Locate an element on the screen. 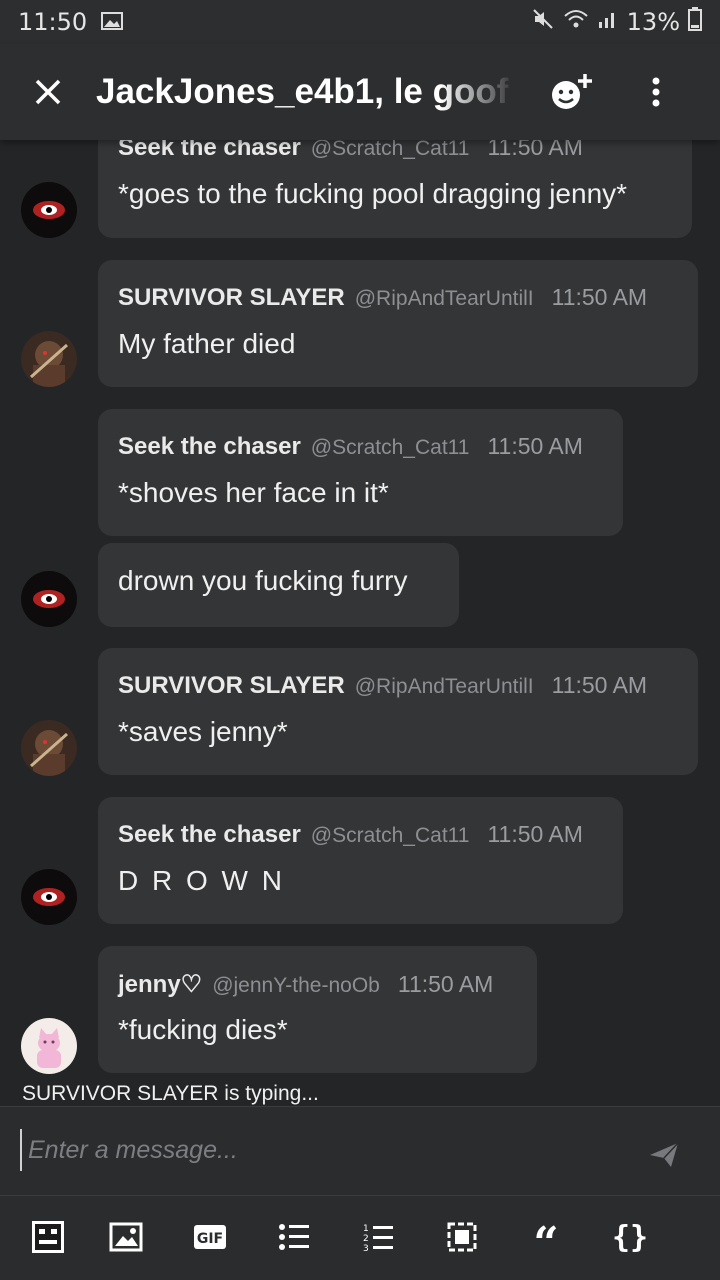  gif-icon: GIF is located at coordinates (210, 1237).